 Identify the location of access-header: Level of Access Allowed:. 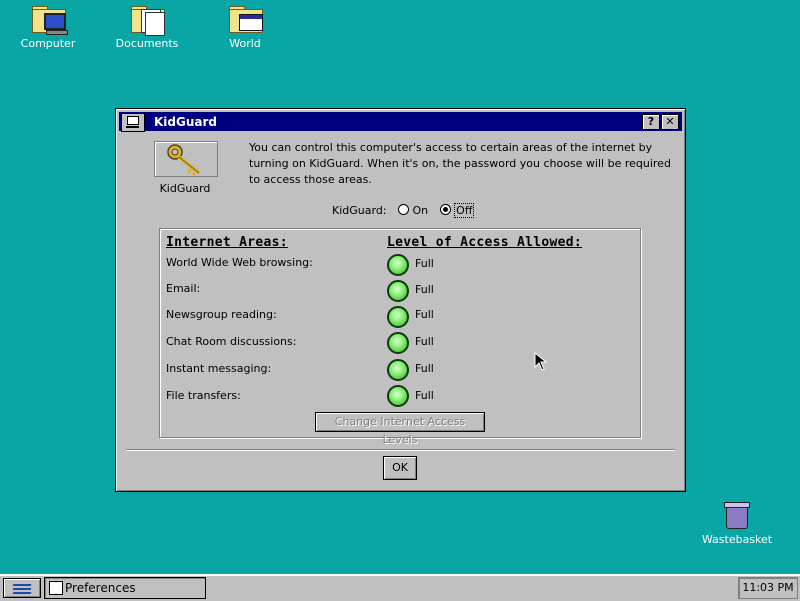
(485, 242).